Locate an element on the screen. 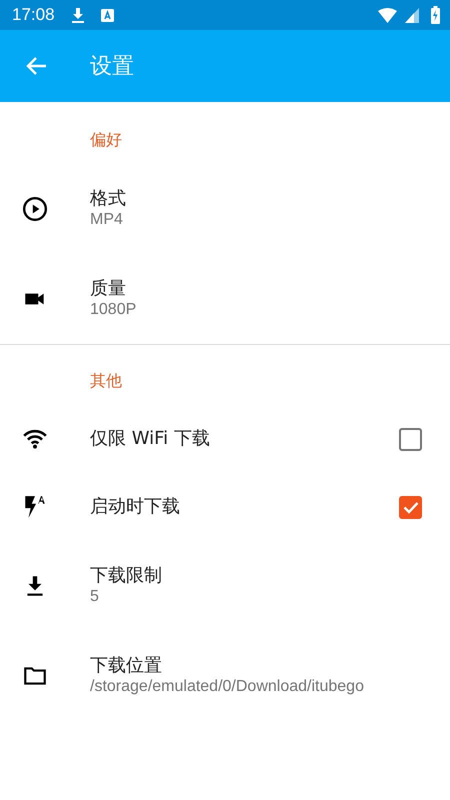  item-value: MP4 is located at coordinates (107, 220).